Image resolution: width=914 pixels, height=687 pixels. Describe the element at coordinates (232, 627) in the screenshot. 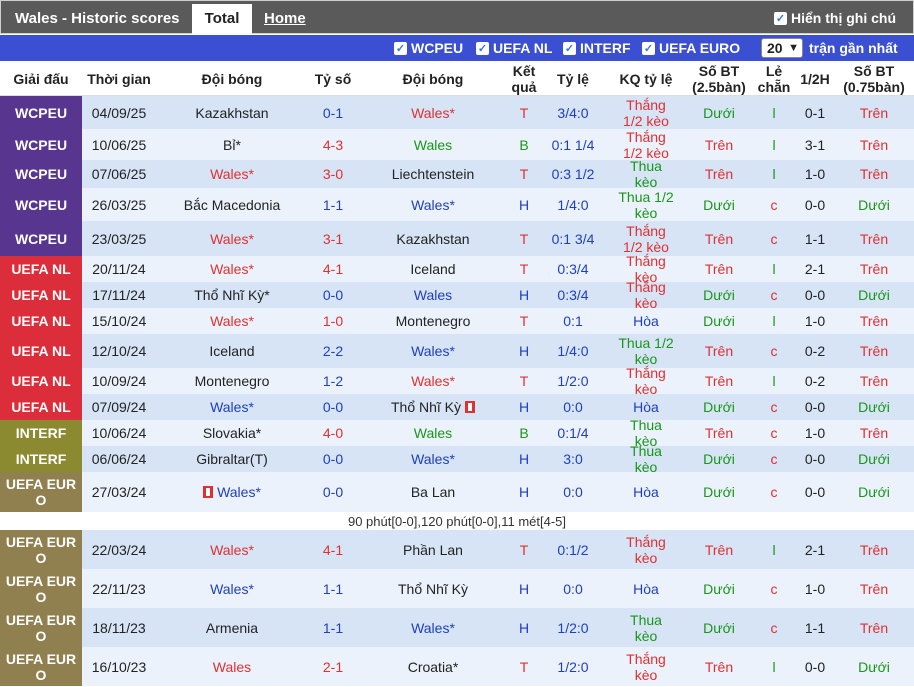

I see `home-team-cell: Armenia` at that location.